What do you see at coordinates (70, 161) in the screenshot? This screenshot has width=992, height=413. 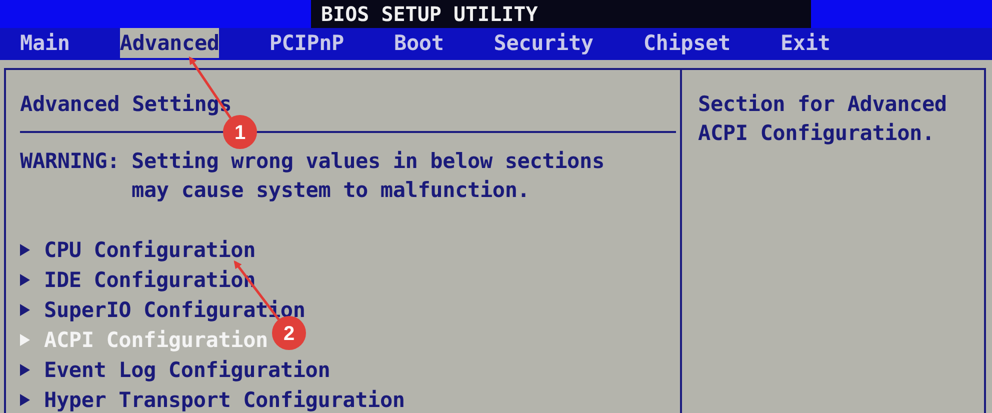 I see `warning-label: WARNING:` at bounding box center [70, 161].